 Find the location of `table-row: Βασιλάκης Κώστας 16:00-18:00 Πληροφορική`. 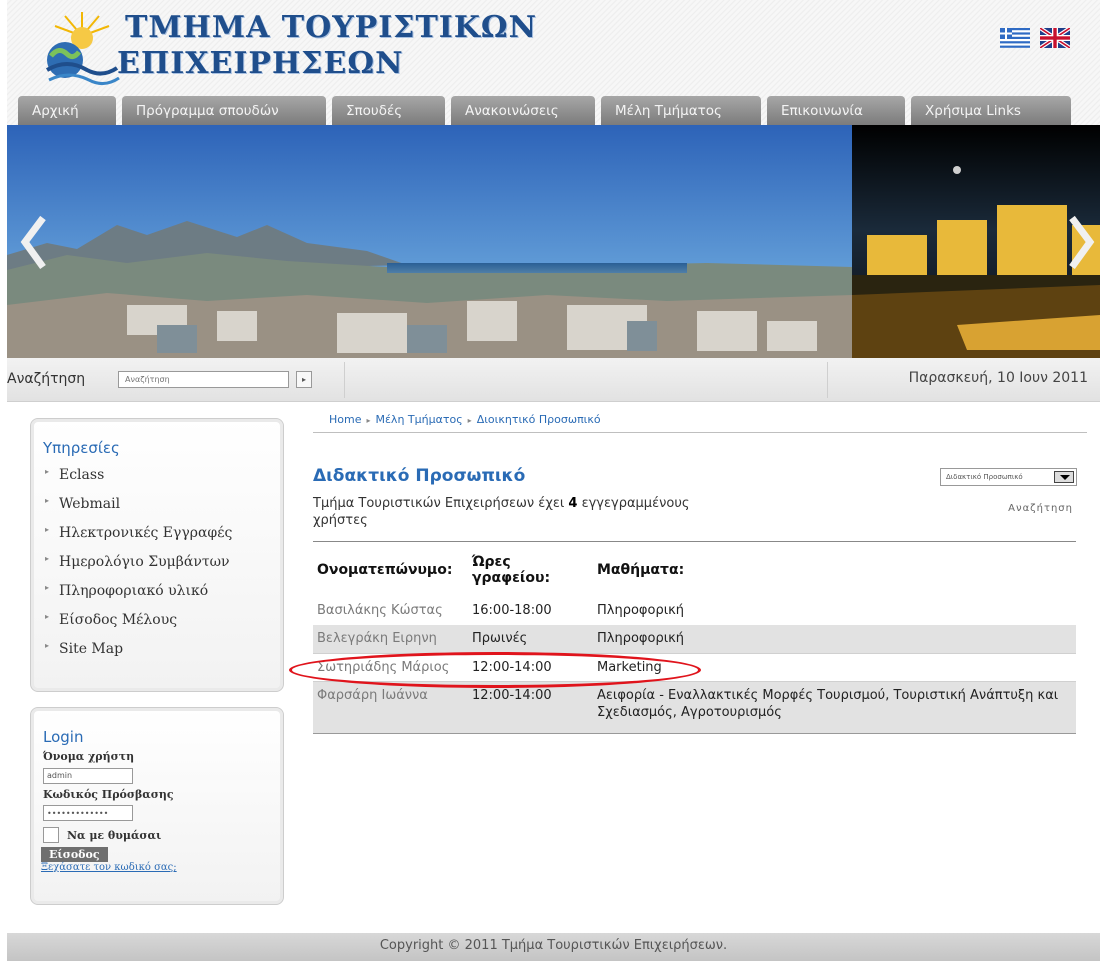

table-row: Βασιλάκης Κώστας 16:00-18:00 Πληροφορική is located at coordinates (694, 611).